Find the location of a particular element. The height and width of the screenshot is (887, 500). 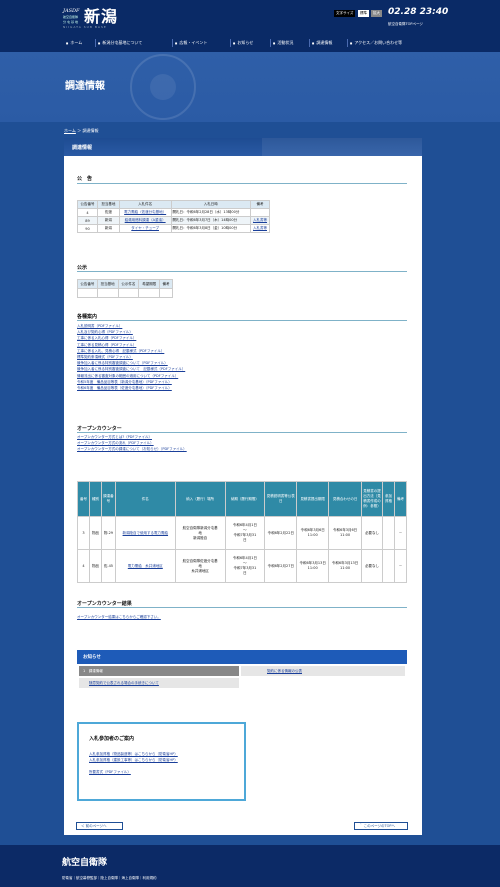

oc-header: 調達番号 is located at coordinates (108, 499).